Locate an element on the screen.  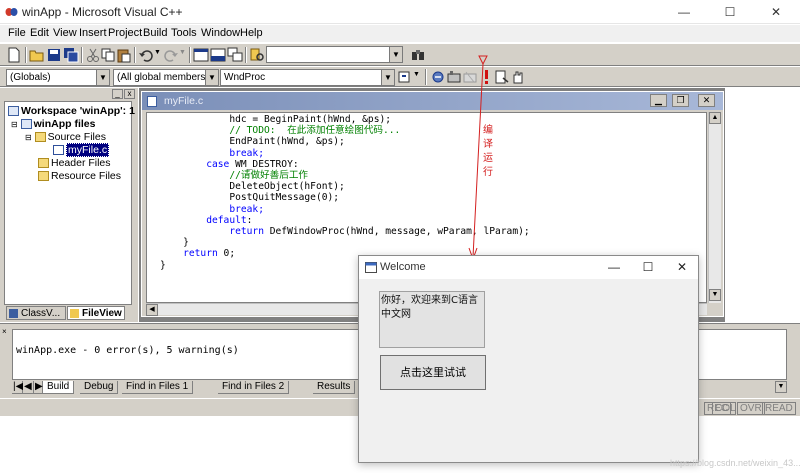
workspace-window-icon is located at coordinates (201, 55).